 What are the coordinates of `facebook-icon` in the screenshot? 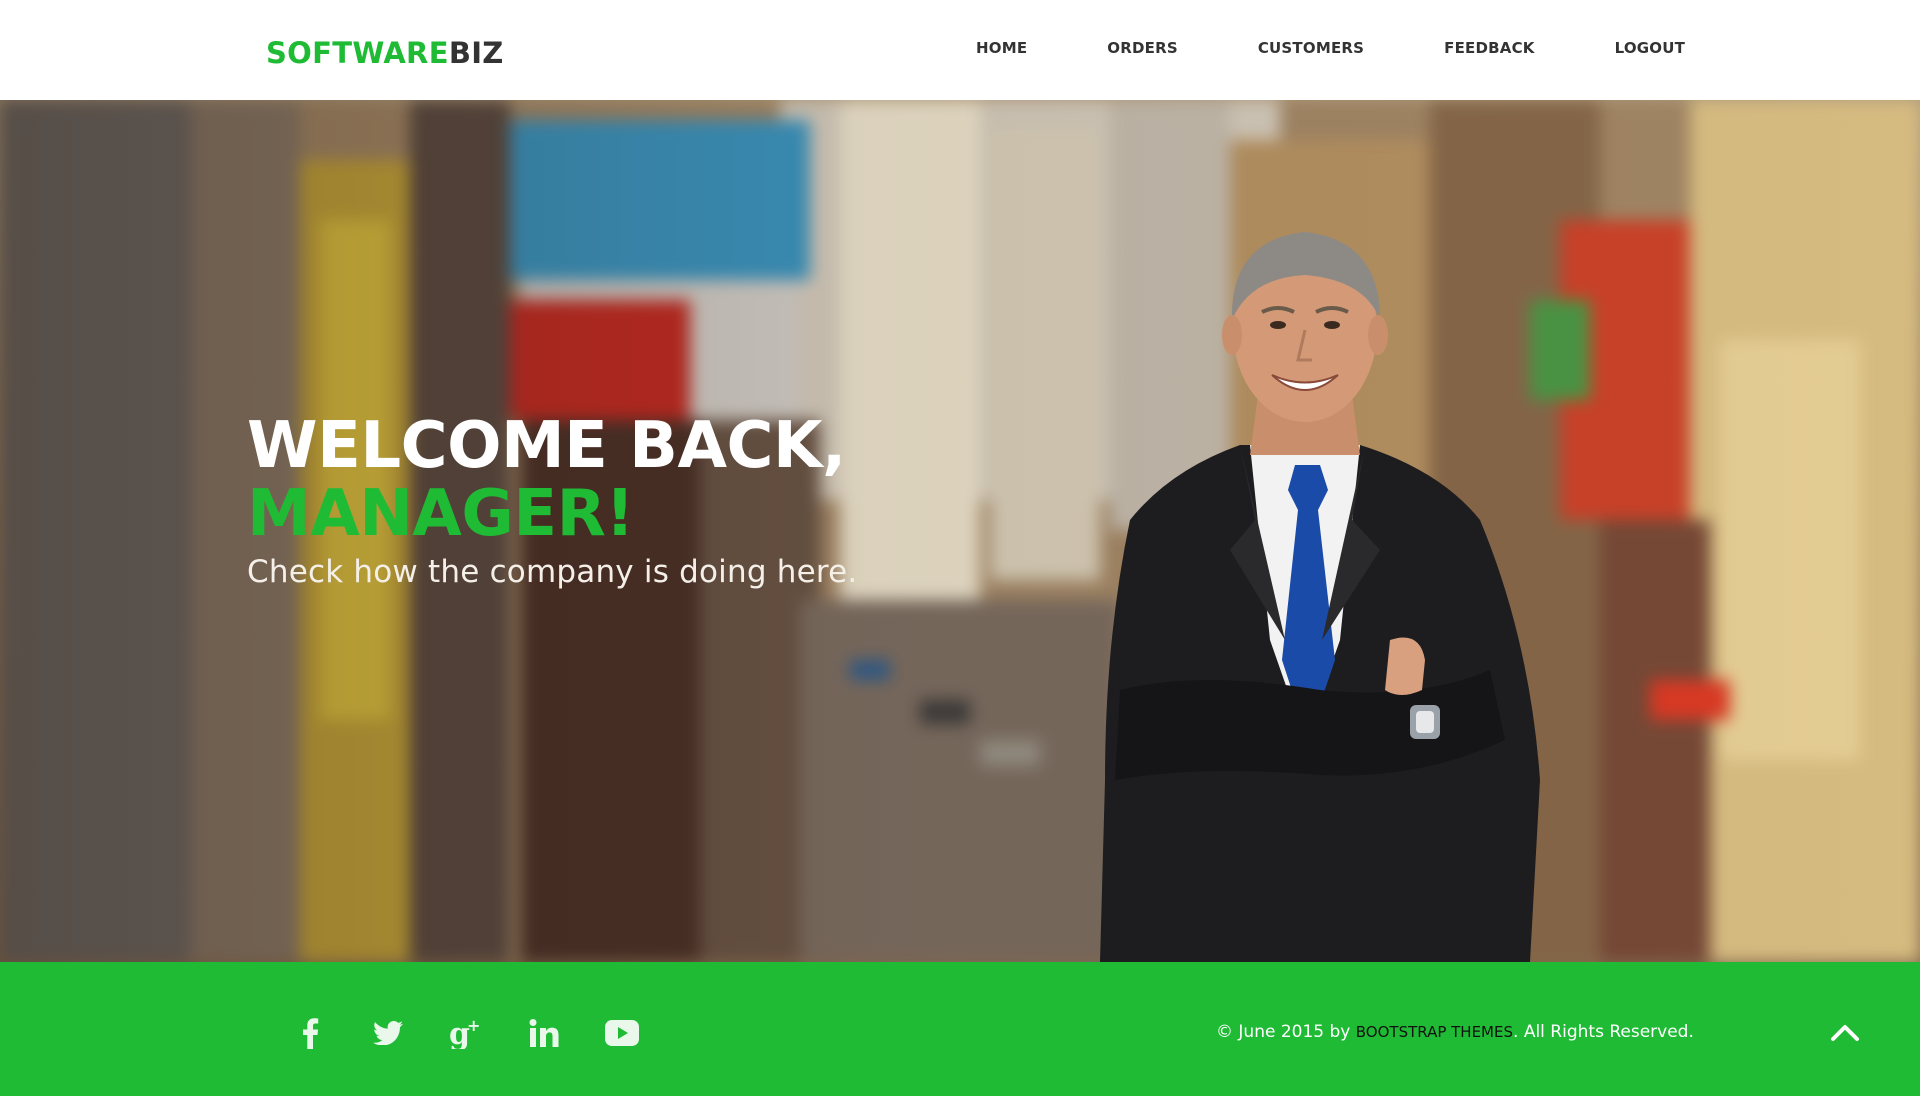 It's located at (310, 1033).